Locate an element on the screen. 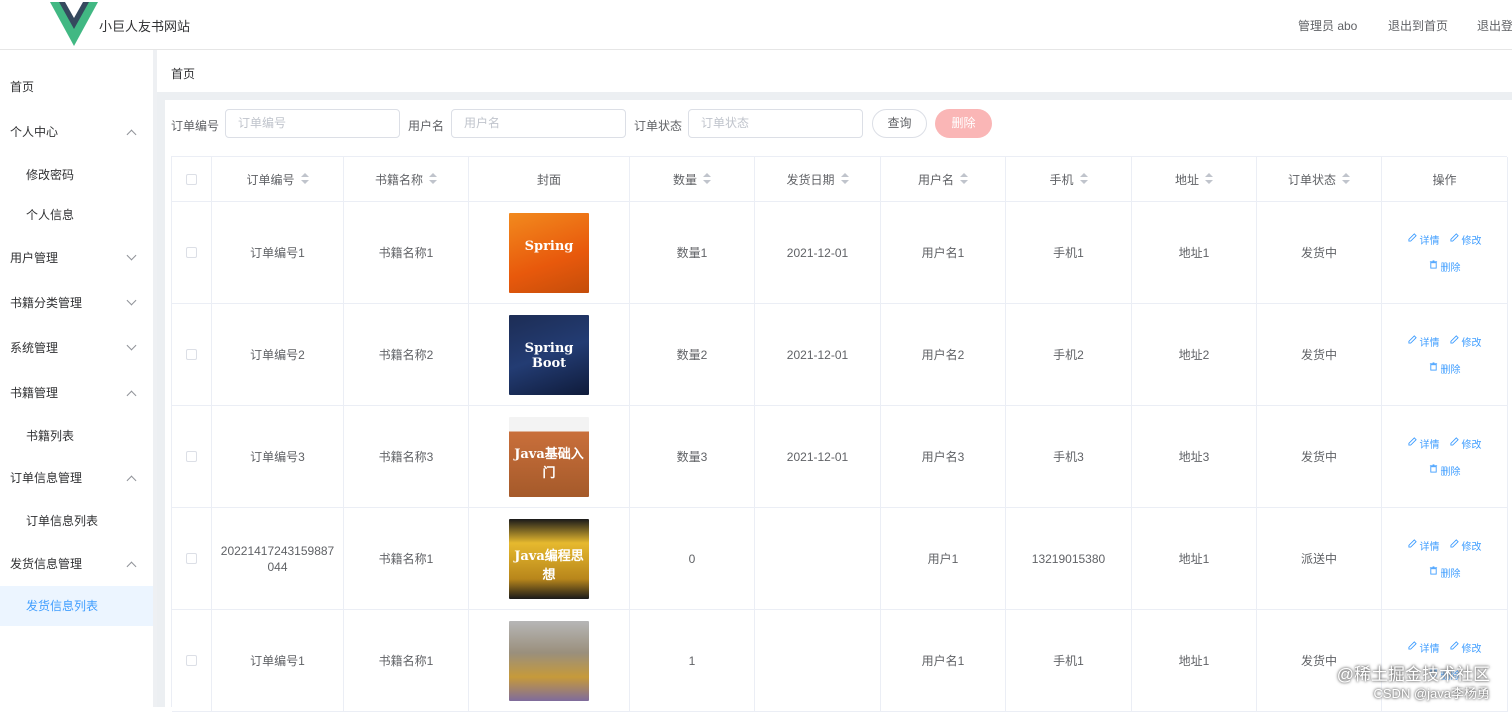 The width and height of the screenshot is (1512, 712). status-input: 订单状态 is located at coordinates (775, 123).